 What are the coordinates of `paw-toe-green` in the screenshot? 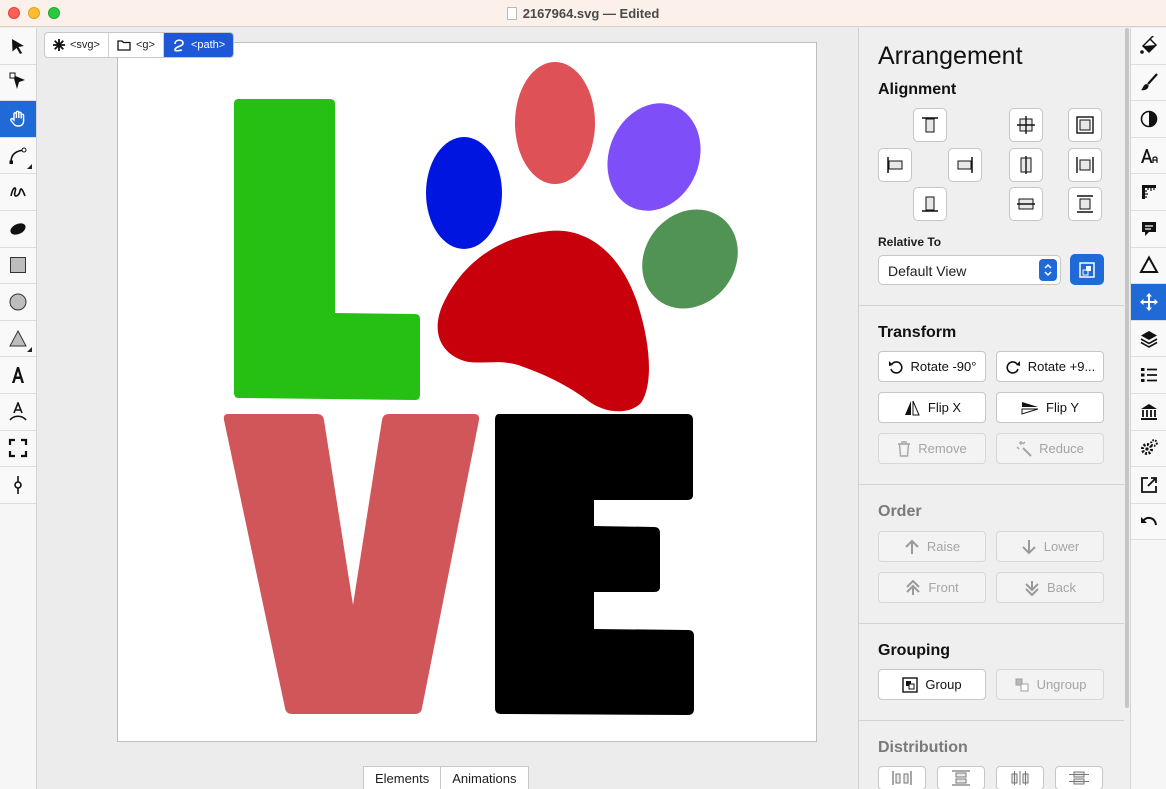 It's located at (690, 258).